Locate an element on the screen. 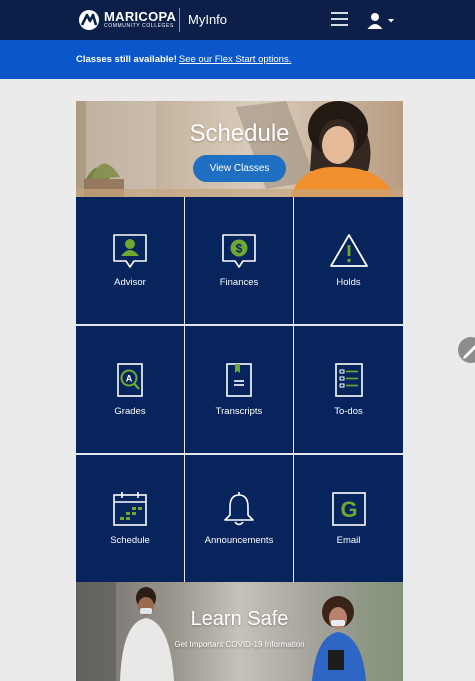  tile-label: Schedule is located at coordinates (130, 540).